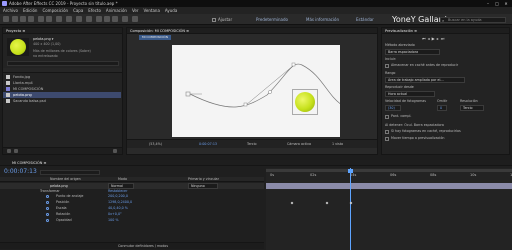 Image resolution: width=512 pixels, height=250 pixels. What do you see at coordinates (256, 91) in the screenshot?
I see `composition-canvas` at bounding box center [256, 91].